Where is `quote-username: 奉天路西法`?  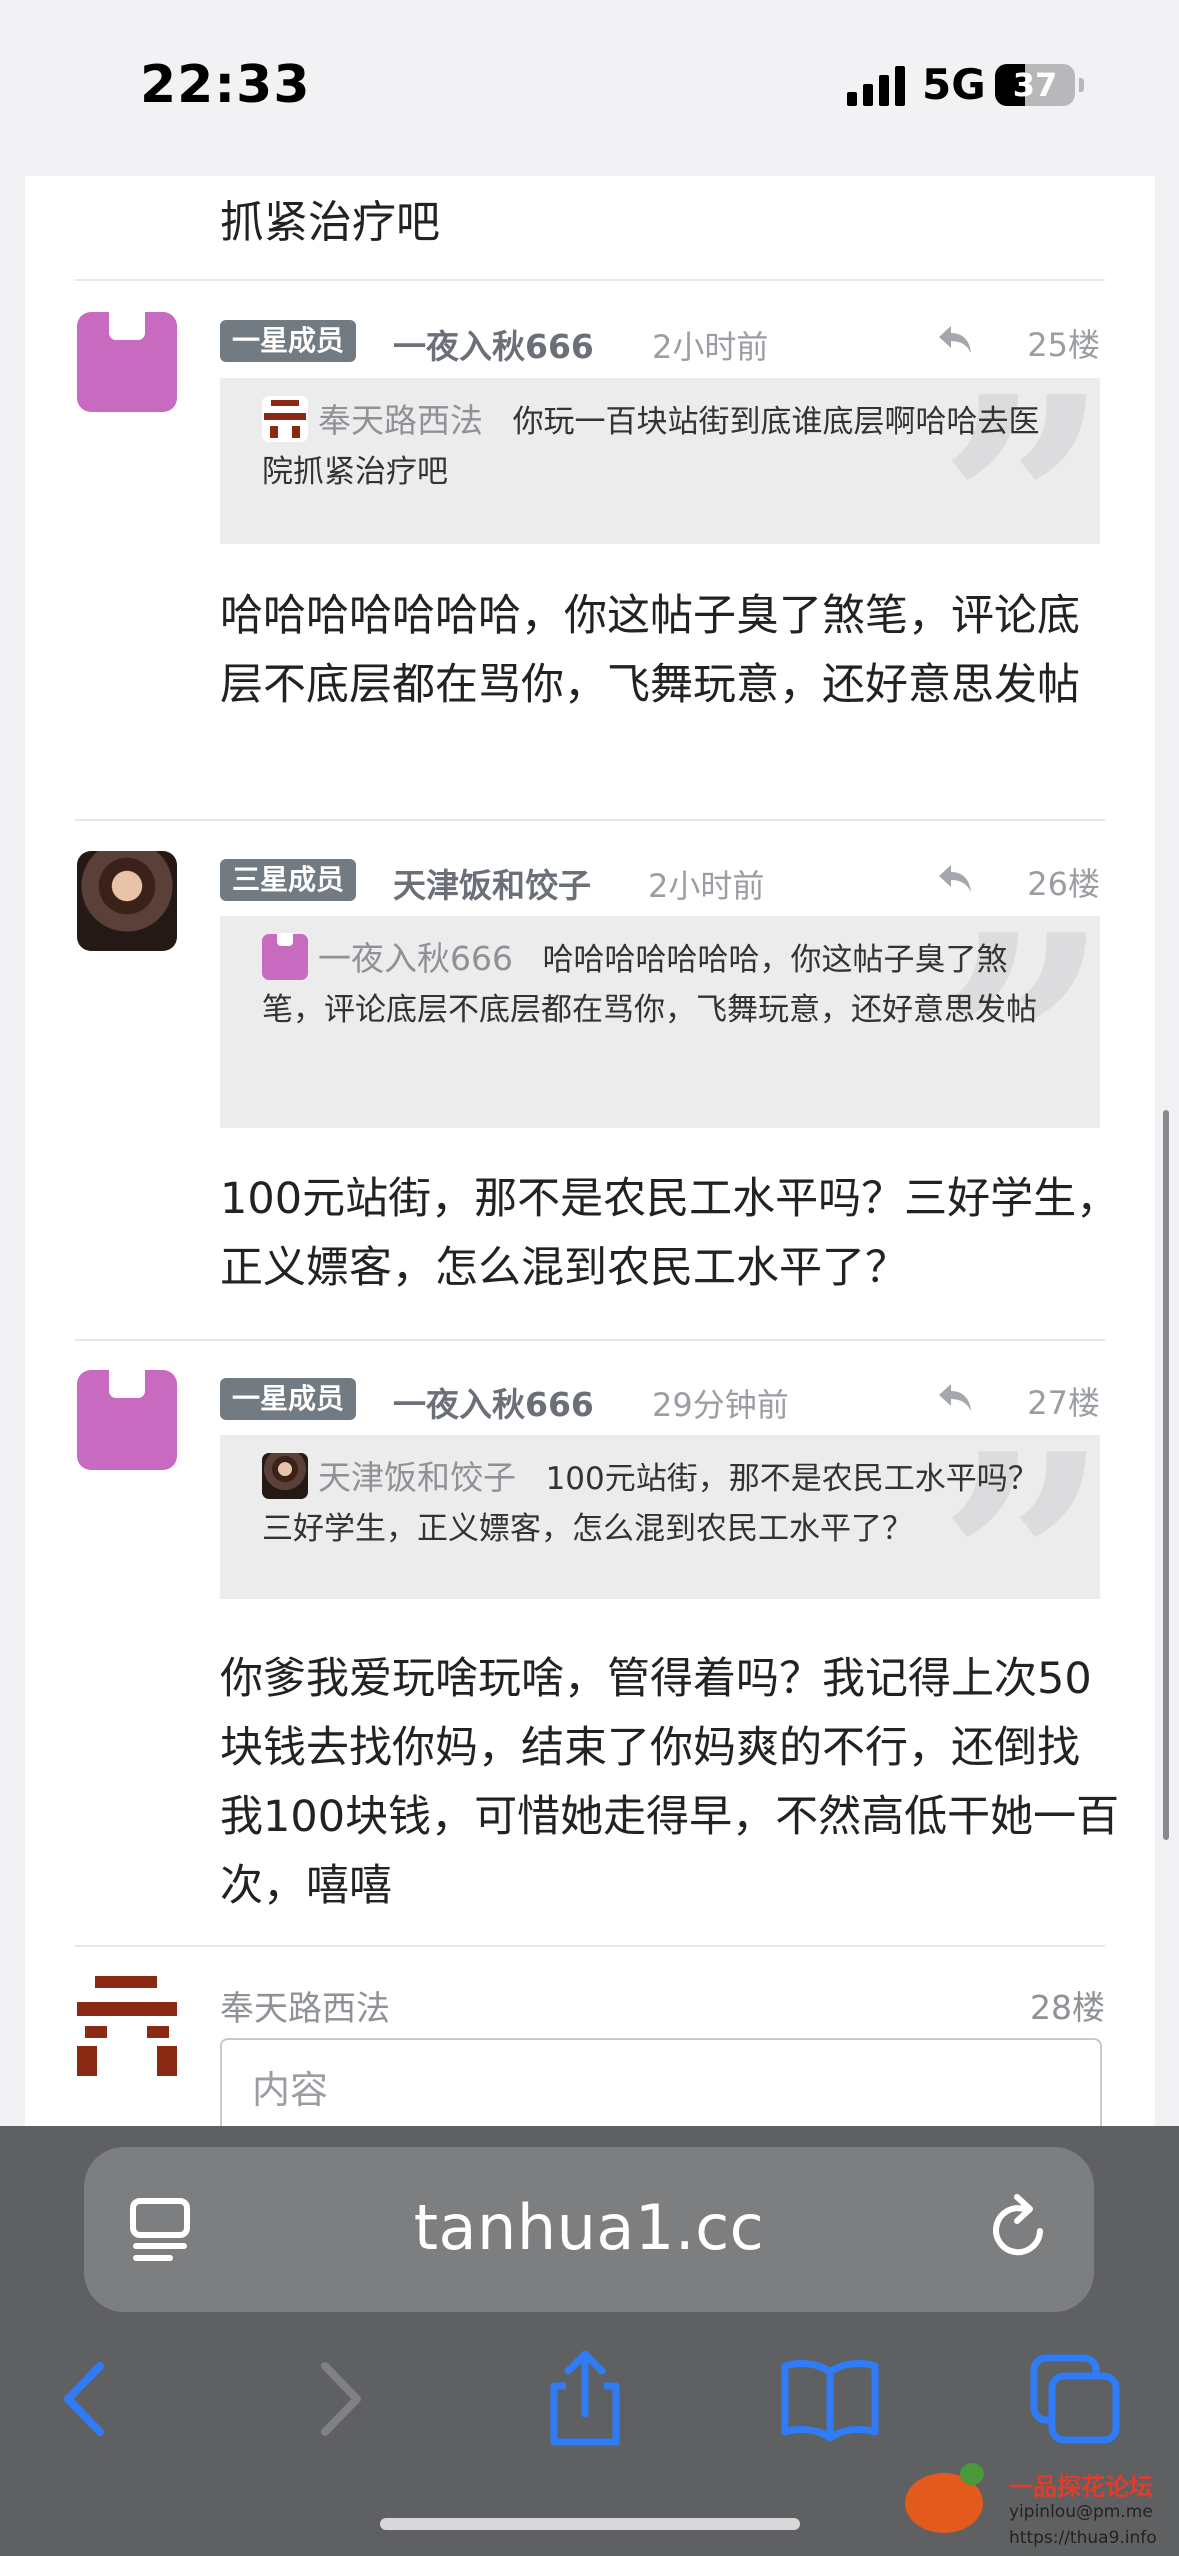 quote-username: 奉天路西法 is located at coordinates (400, 420).